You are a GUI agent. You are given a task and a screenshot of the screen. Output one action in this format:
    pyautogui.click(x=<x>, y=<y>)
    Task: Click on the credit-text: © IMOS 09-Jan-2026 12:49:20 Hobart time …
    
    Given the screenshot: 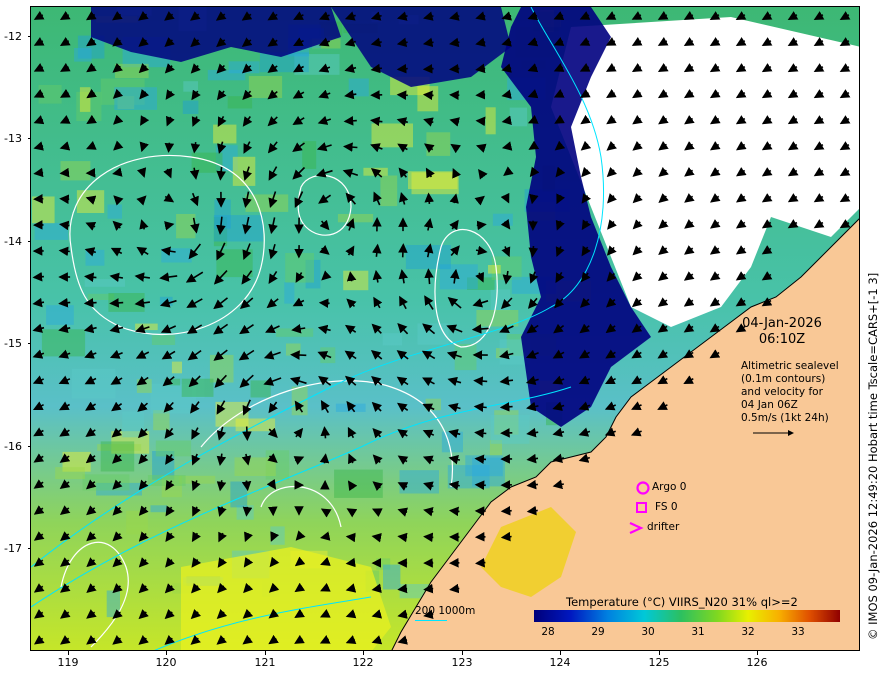 What is the action you would take?
    pyautogui.click(x=873, y=456)
    